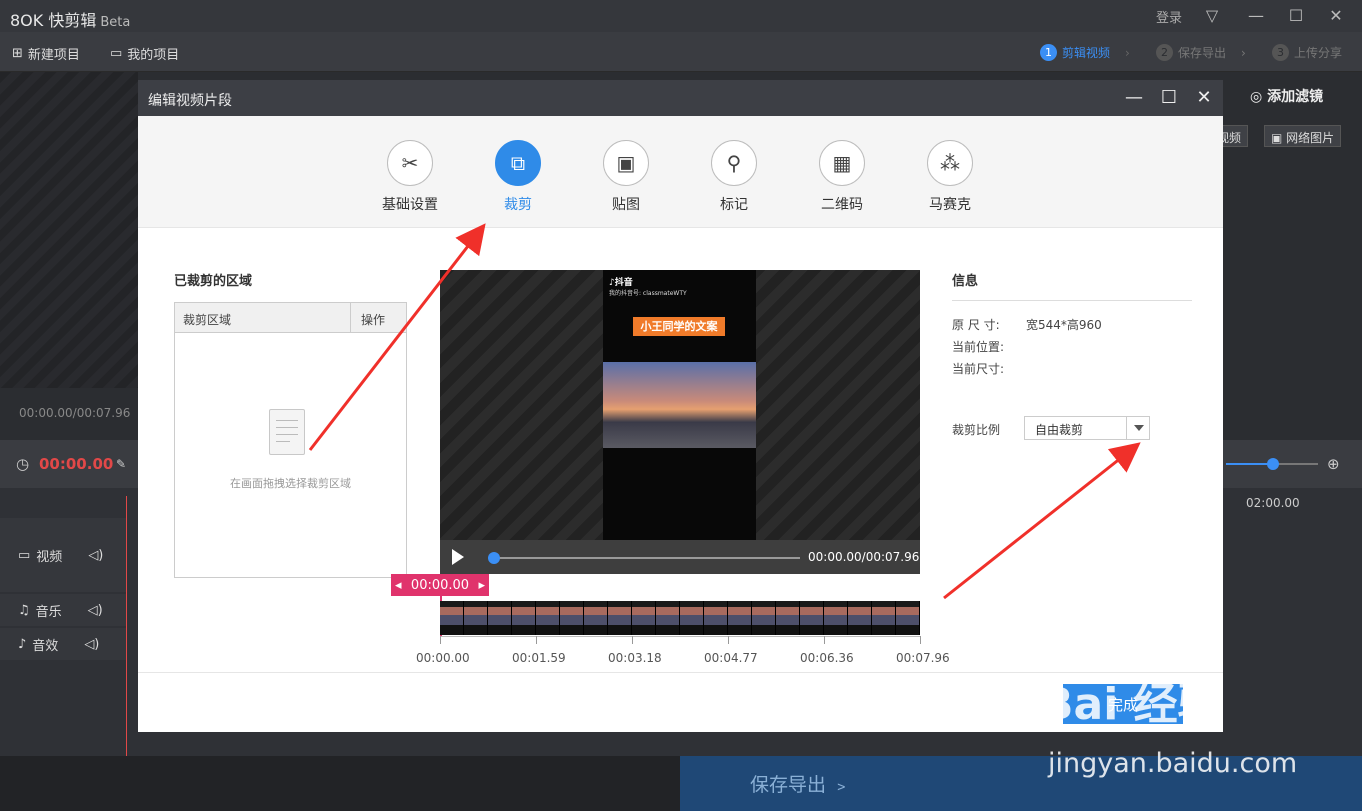  Describe the element at coordinates (1131, 704) in the screenshot. I see `baidu-watermark: Bai 经验` at that location.